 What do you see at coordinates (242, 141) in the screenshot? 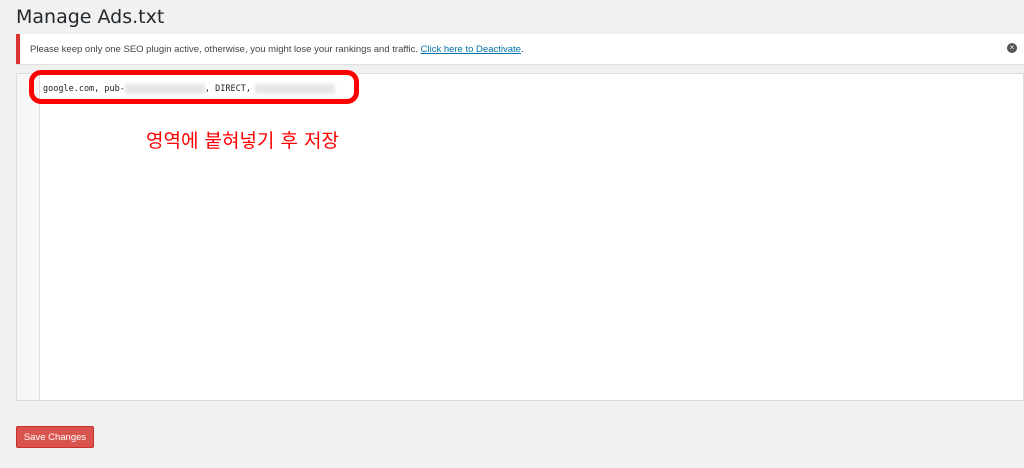
I see `annotation-text: 영역에 붙혀넣기 후 저장` at bounding box center [242, 141].